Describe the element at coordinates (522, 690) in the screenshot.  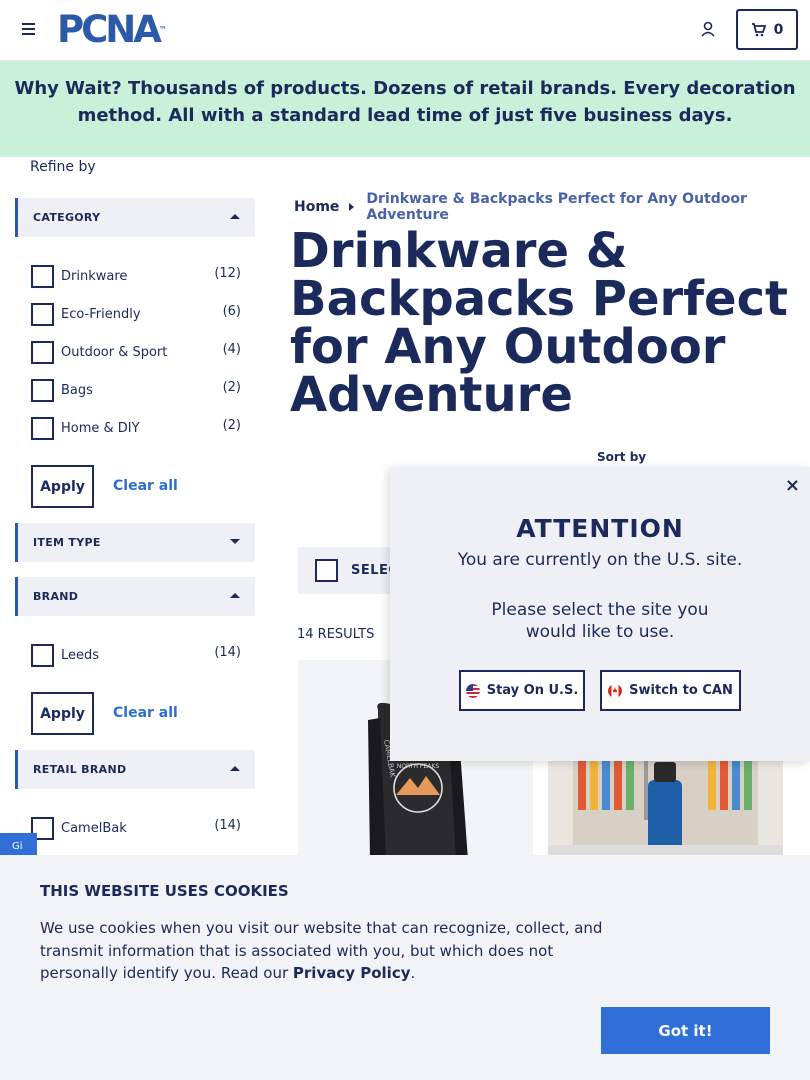
I see `stay-on-us-button: Stay On U.S.` at that location.